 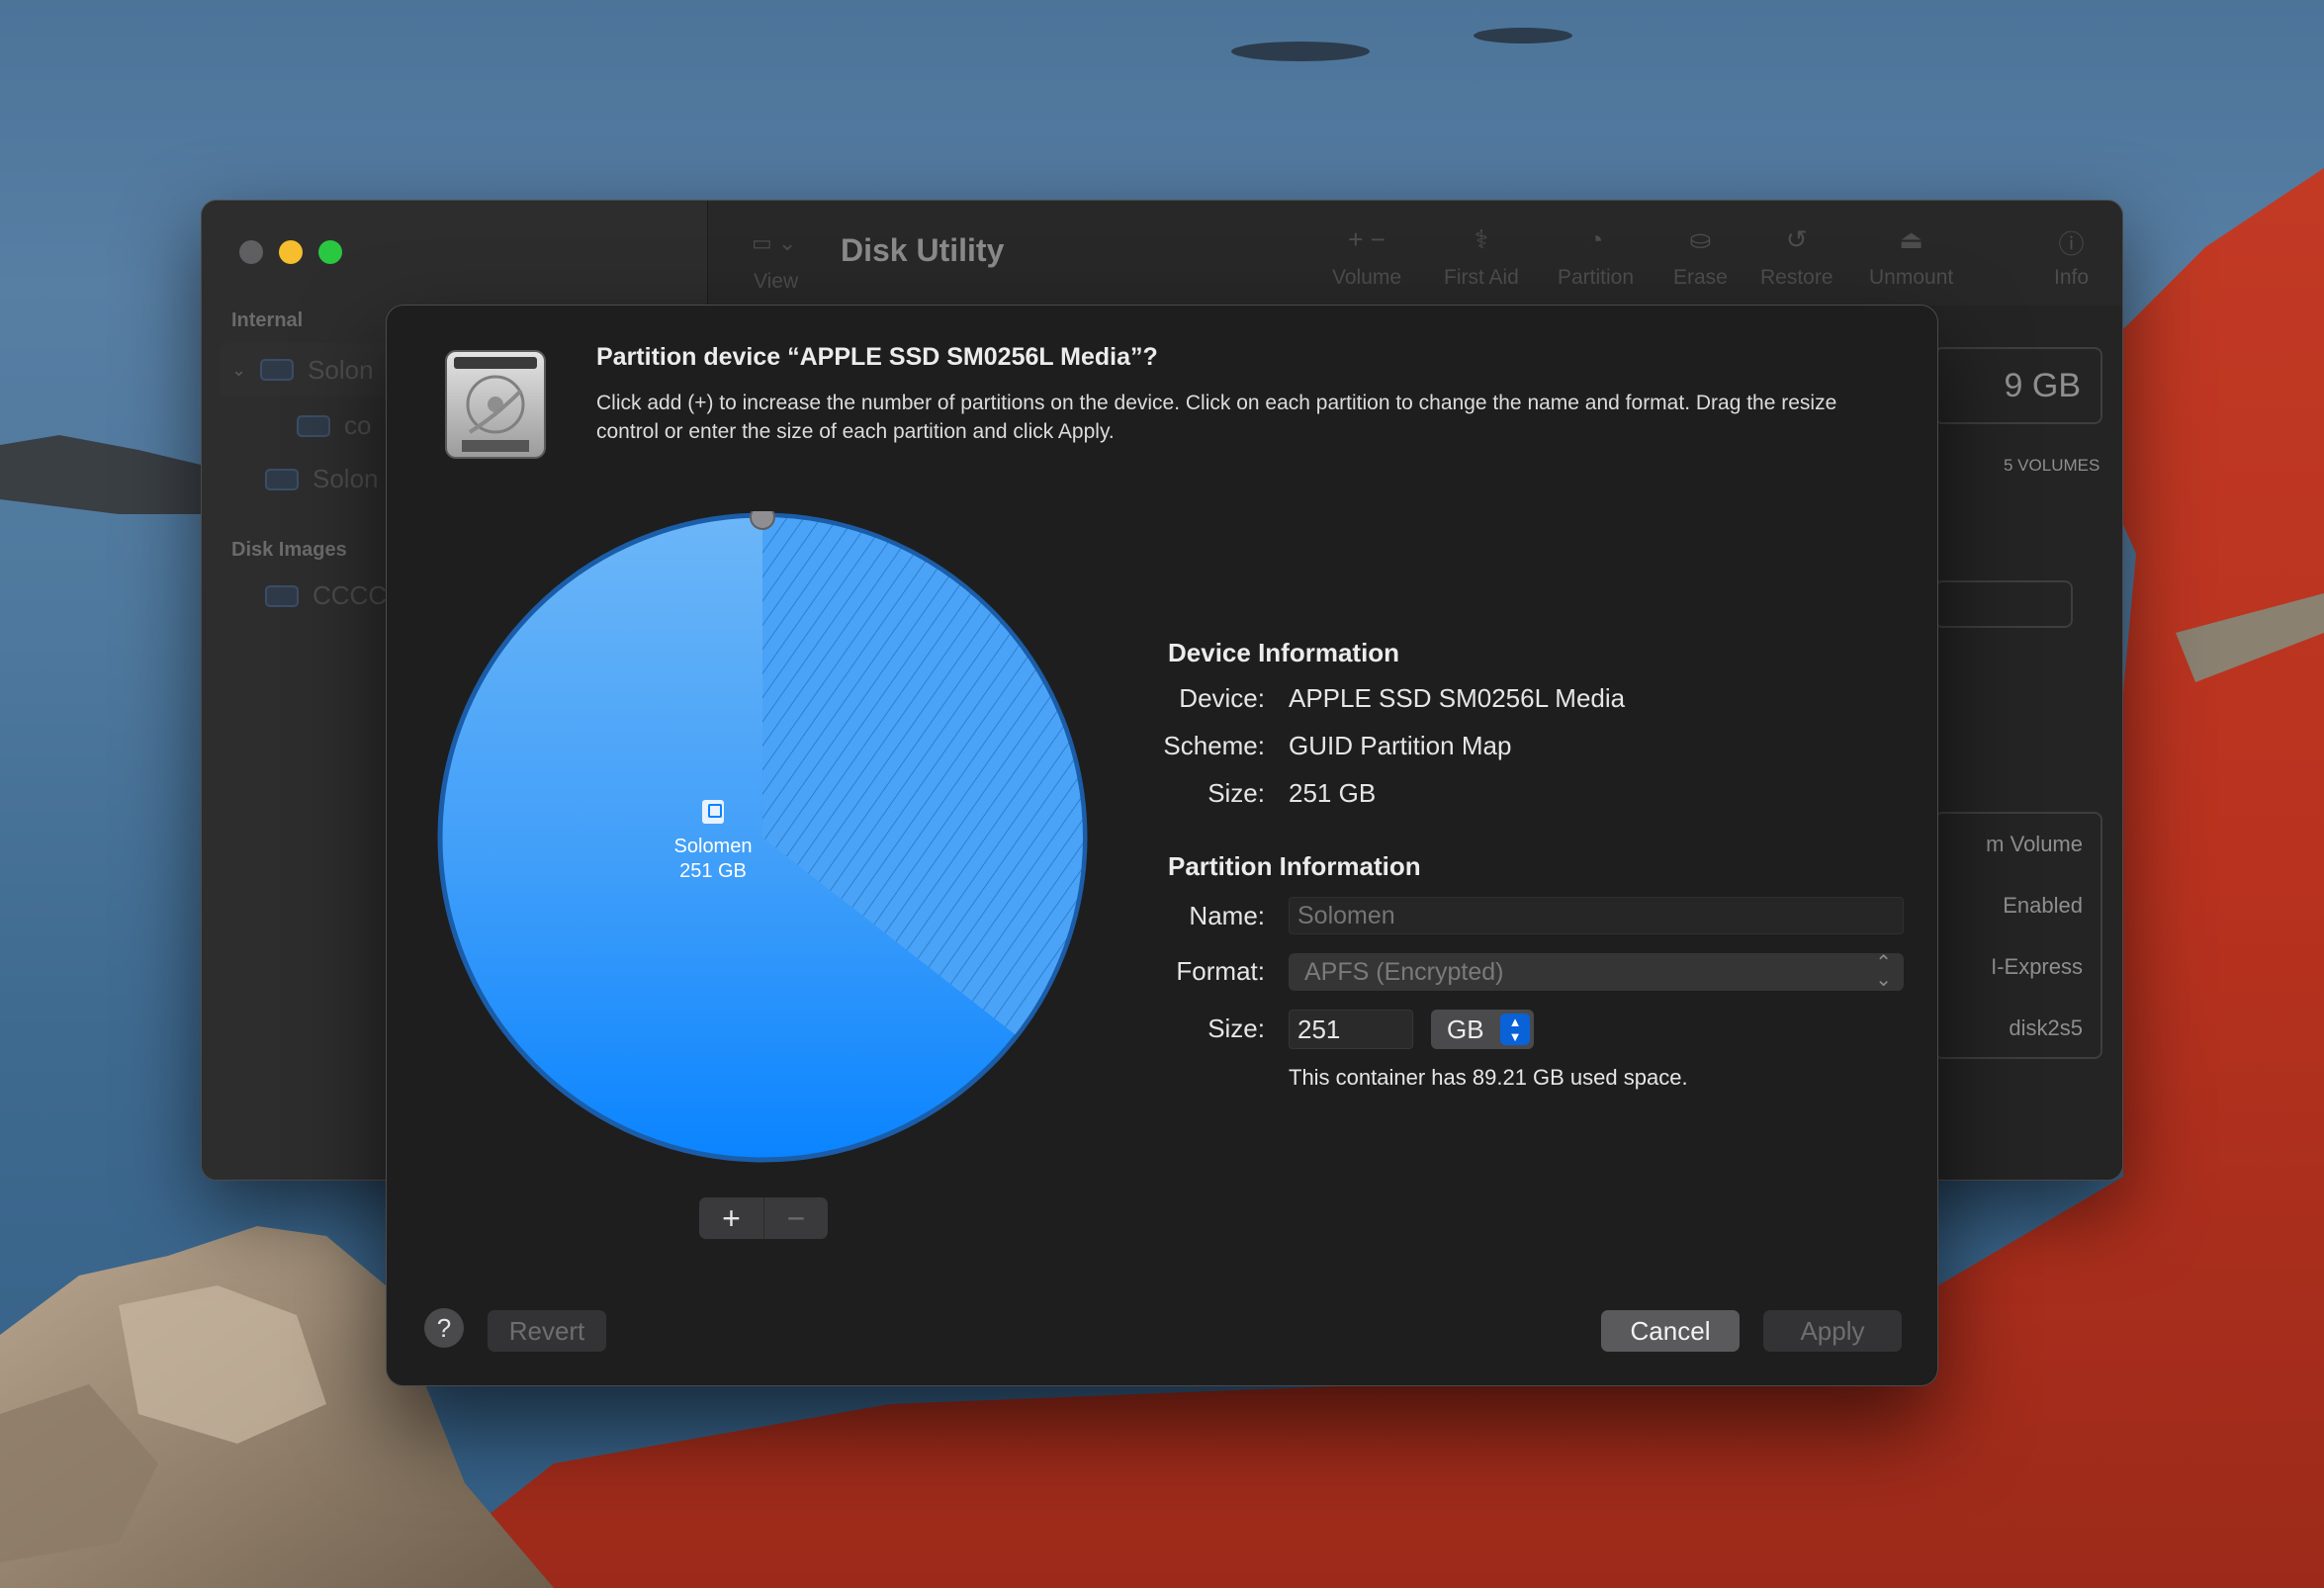 What do you see at coordinates (1404, 972) in the screenshot?
I see `format-value: APFS (Encrypted)` at bounding box center [1404, 972].